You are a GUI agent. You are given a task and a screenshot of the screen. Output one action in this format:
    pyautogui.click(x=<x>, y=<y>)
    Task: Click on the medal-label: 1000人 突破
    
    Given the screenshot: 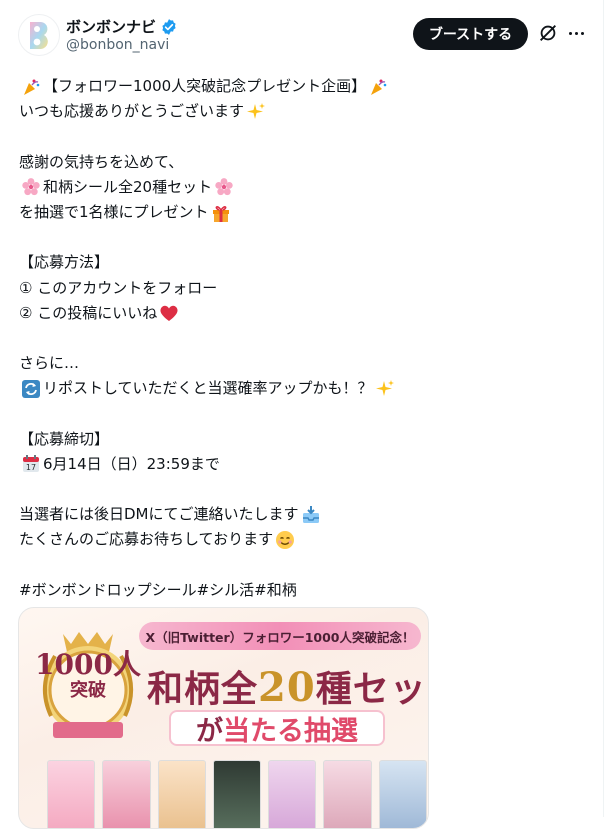 What is the action you would take?
    pyautogui.click(x=88, y=676)
    